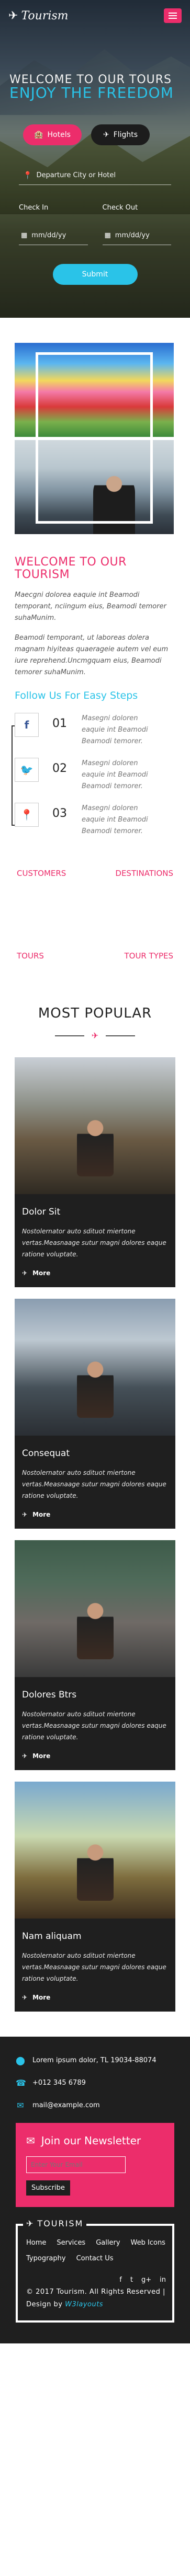 Image resolution: width=190 pixels, height=2576 pixels. Describe the element at coordinates (52, 134) in the screenshot. I see `tab-hotels: 🏨 Hotels` at that location.